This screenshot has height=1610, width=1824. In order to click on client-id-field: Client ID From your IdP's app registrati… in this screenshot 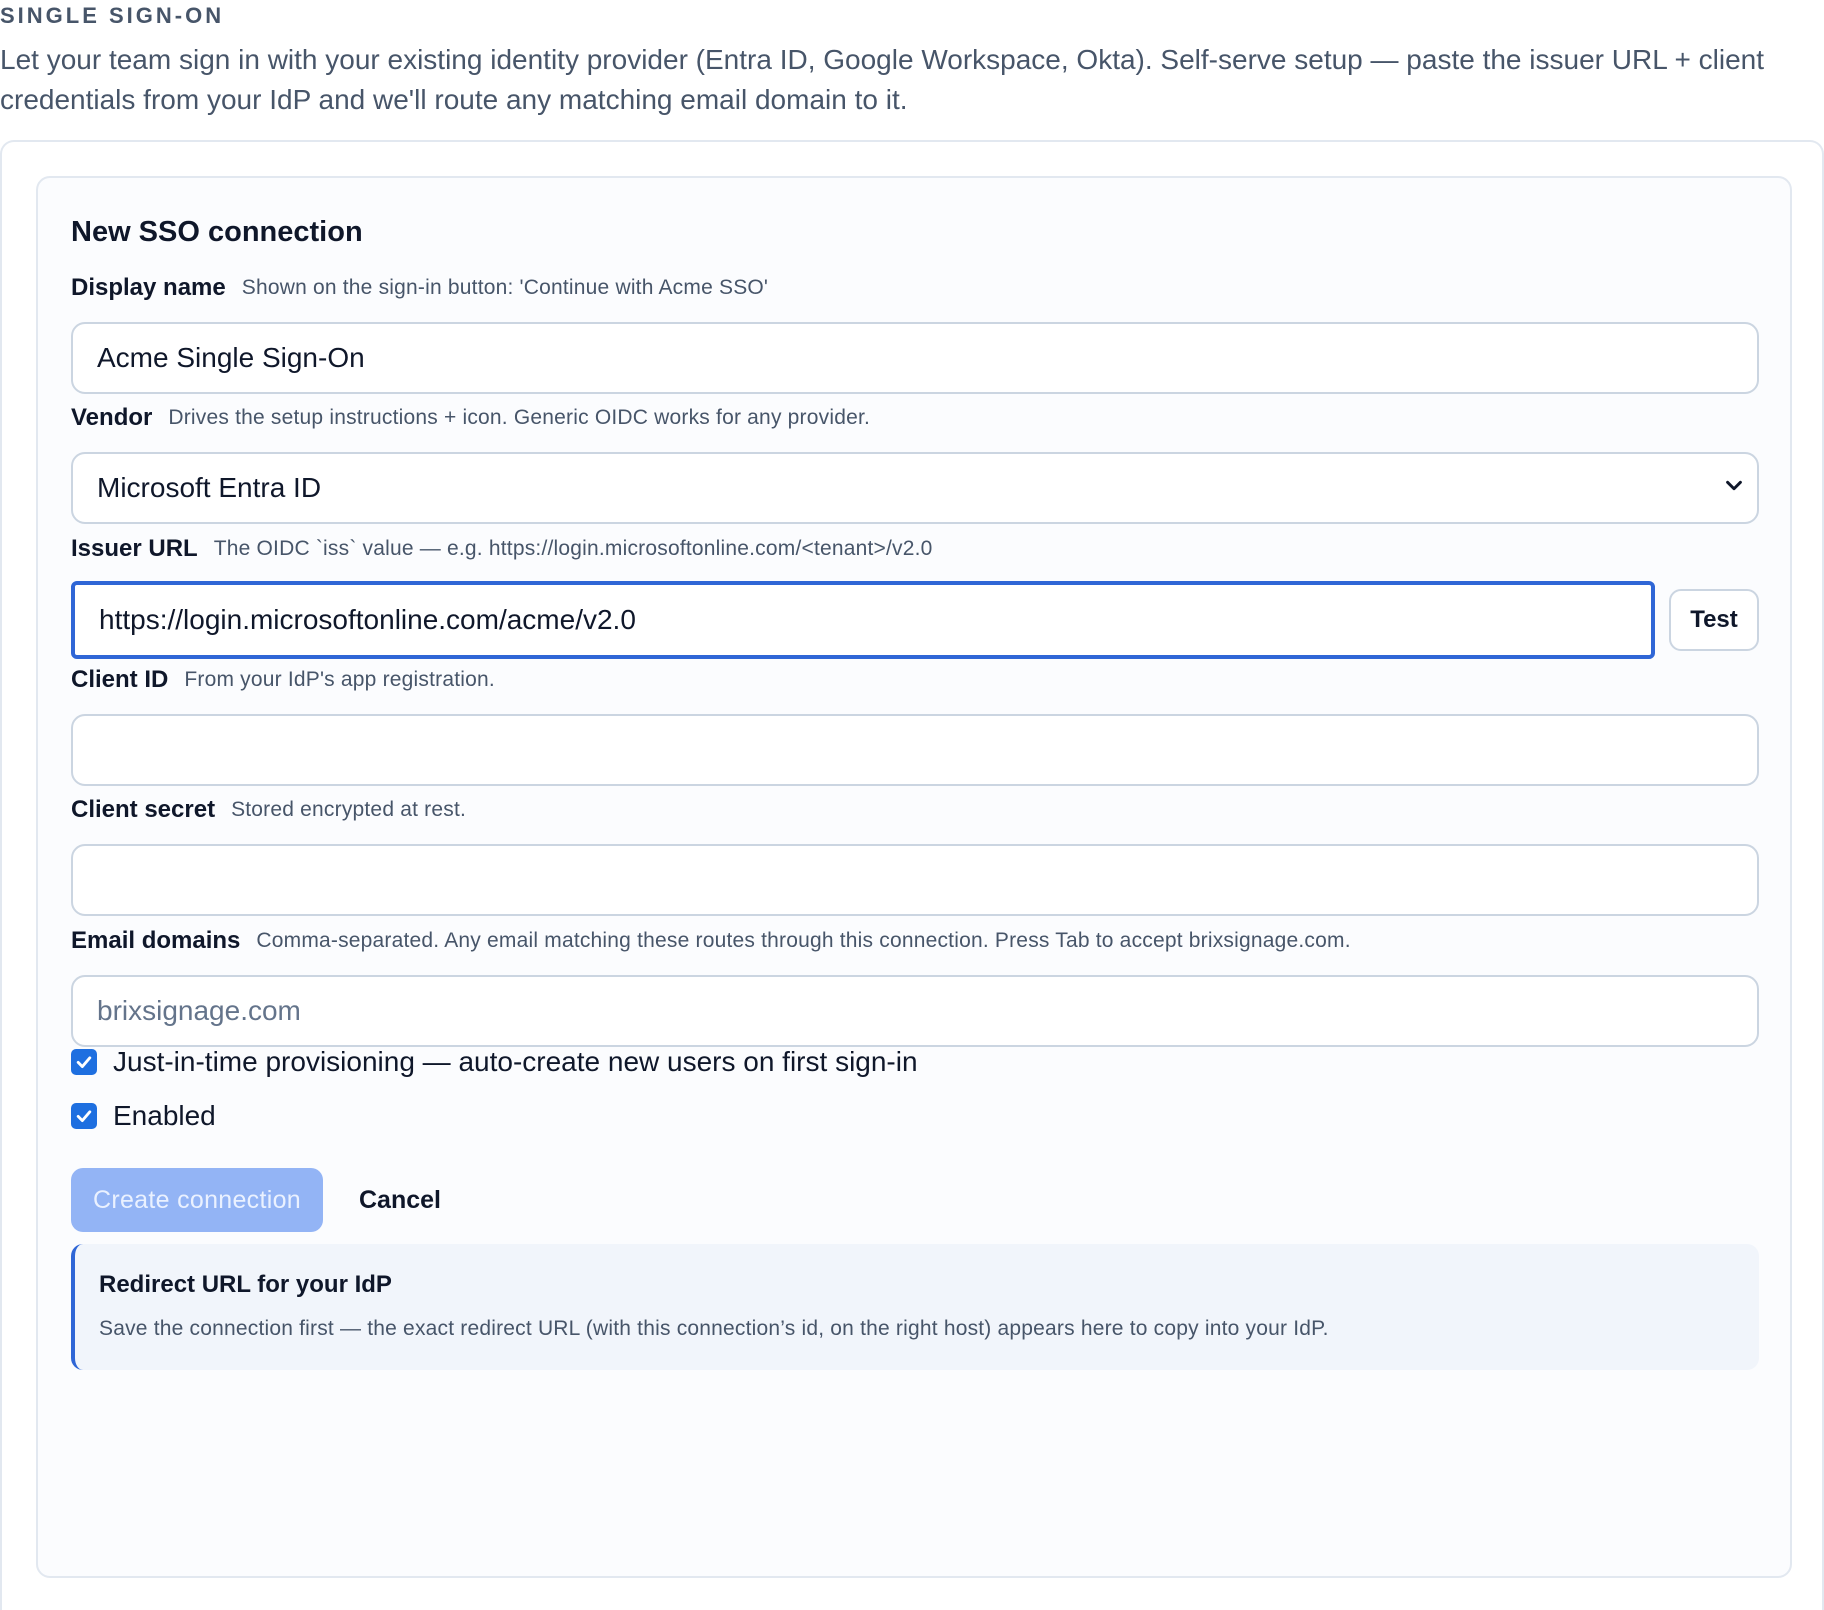, I will do `click(915, 723)`.